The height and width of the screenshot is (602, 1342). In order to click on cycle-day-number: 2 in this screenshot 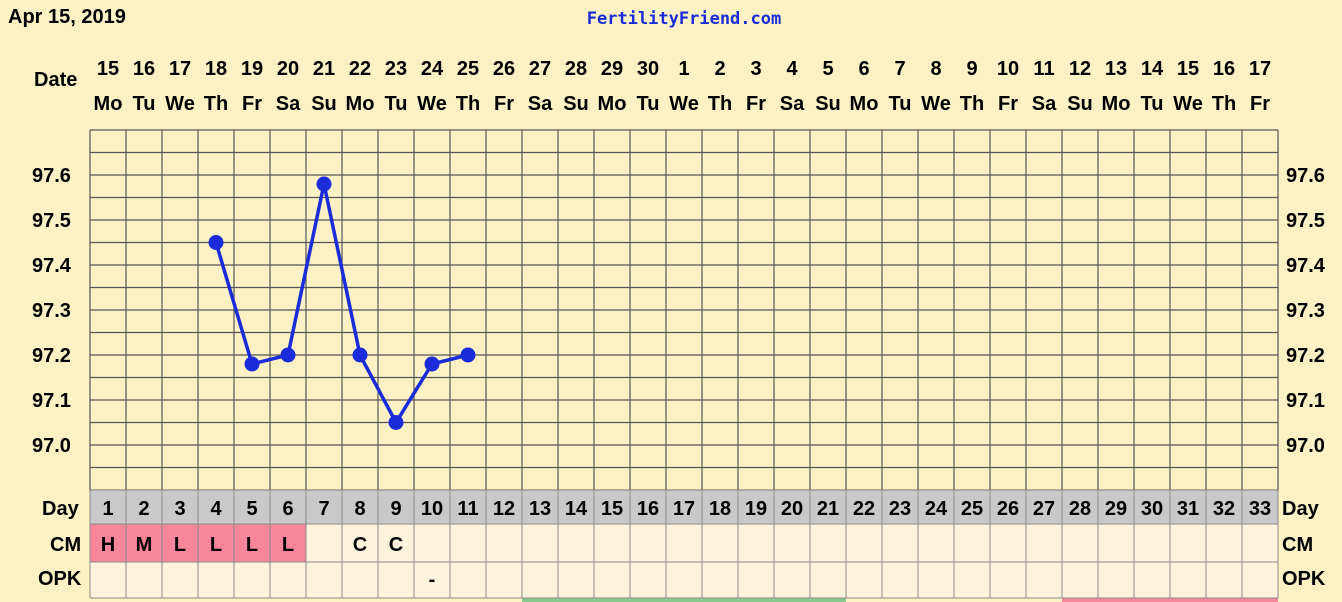, I will do `click(143, 509)`.